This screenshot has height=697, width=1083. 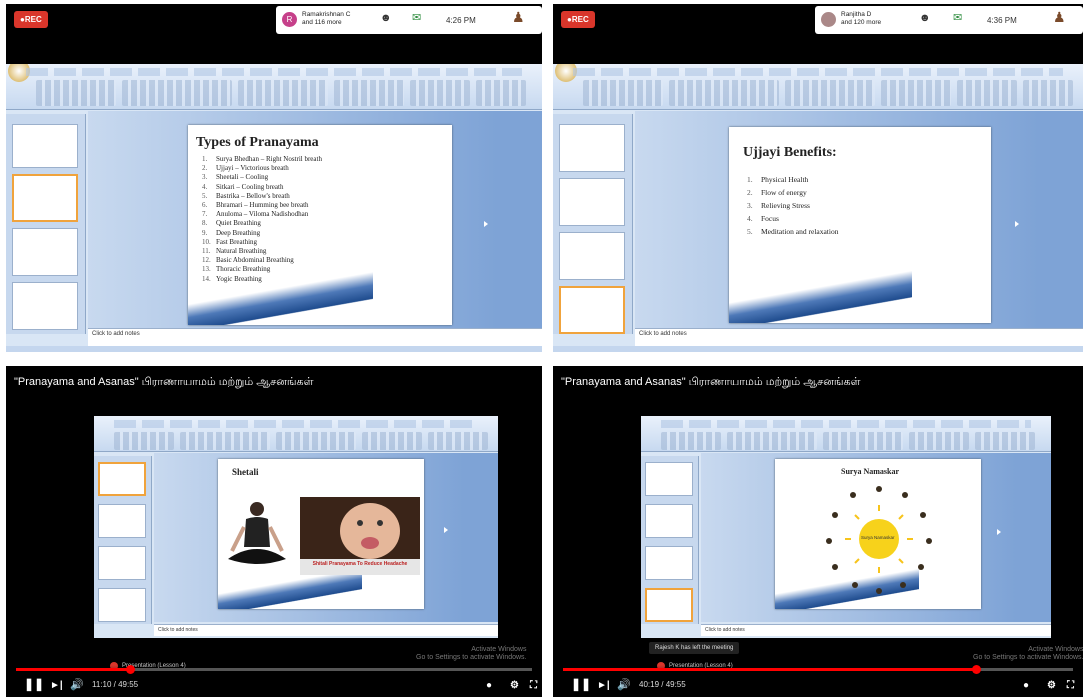 What do you see at coordinates (206, 278) in the screenshot?
I see `bullet-number: 14.` at bounding box center [206, 278].